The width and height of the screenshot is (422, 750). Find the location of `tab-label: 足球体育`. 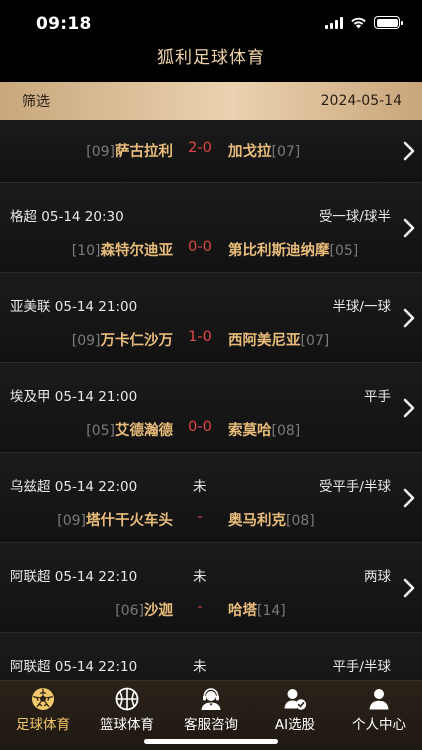

tab-label: 足球体育 is located at coordinates (43, 725).